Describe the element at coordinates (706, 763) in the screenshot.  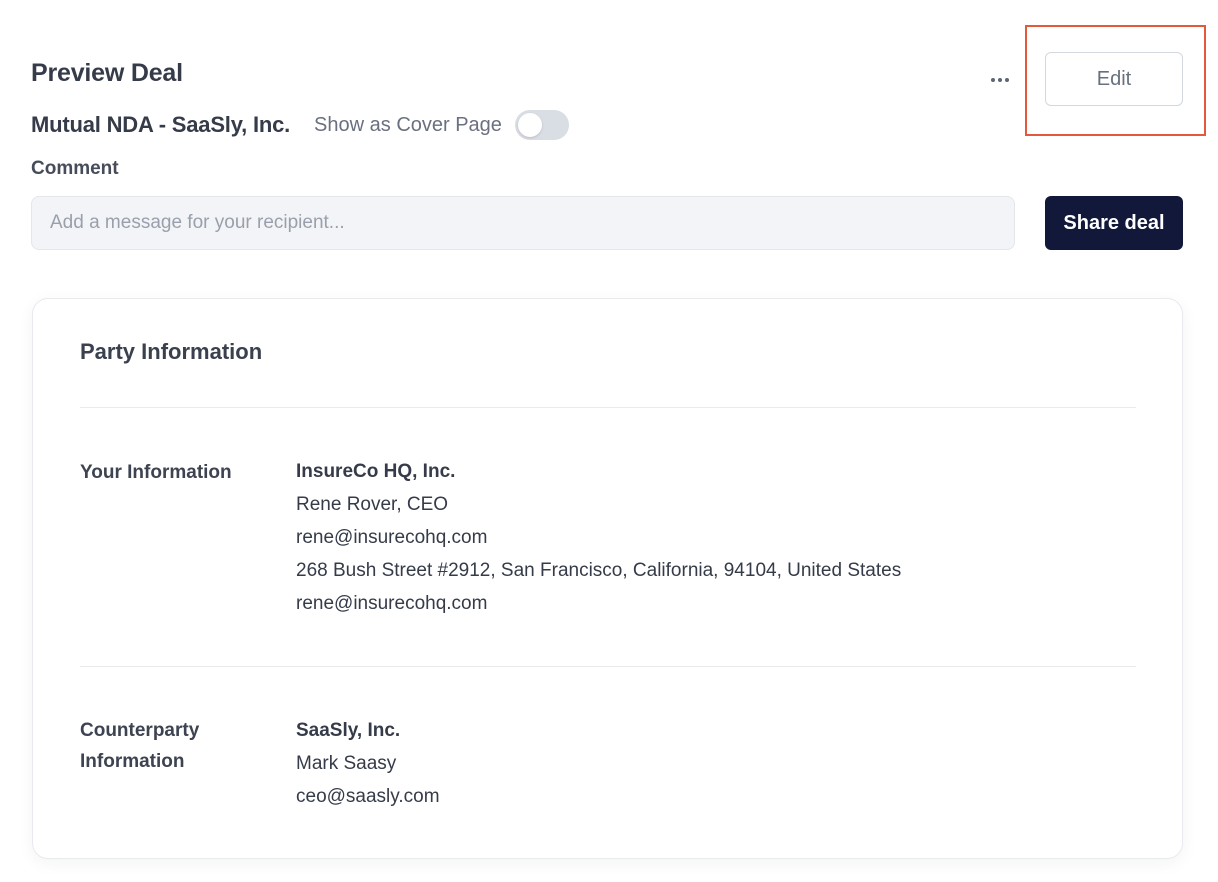
I see `counterparty-information-details: SaaSly, Inc. Mark Saasy ceo@saasly.com` at that location.